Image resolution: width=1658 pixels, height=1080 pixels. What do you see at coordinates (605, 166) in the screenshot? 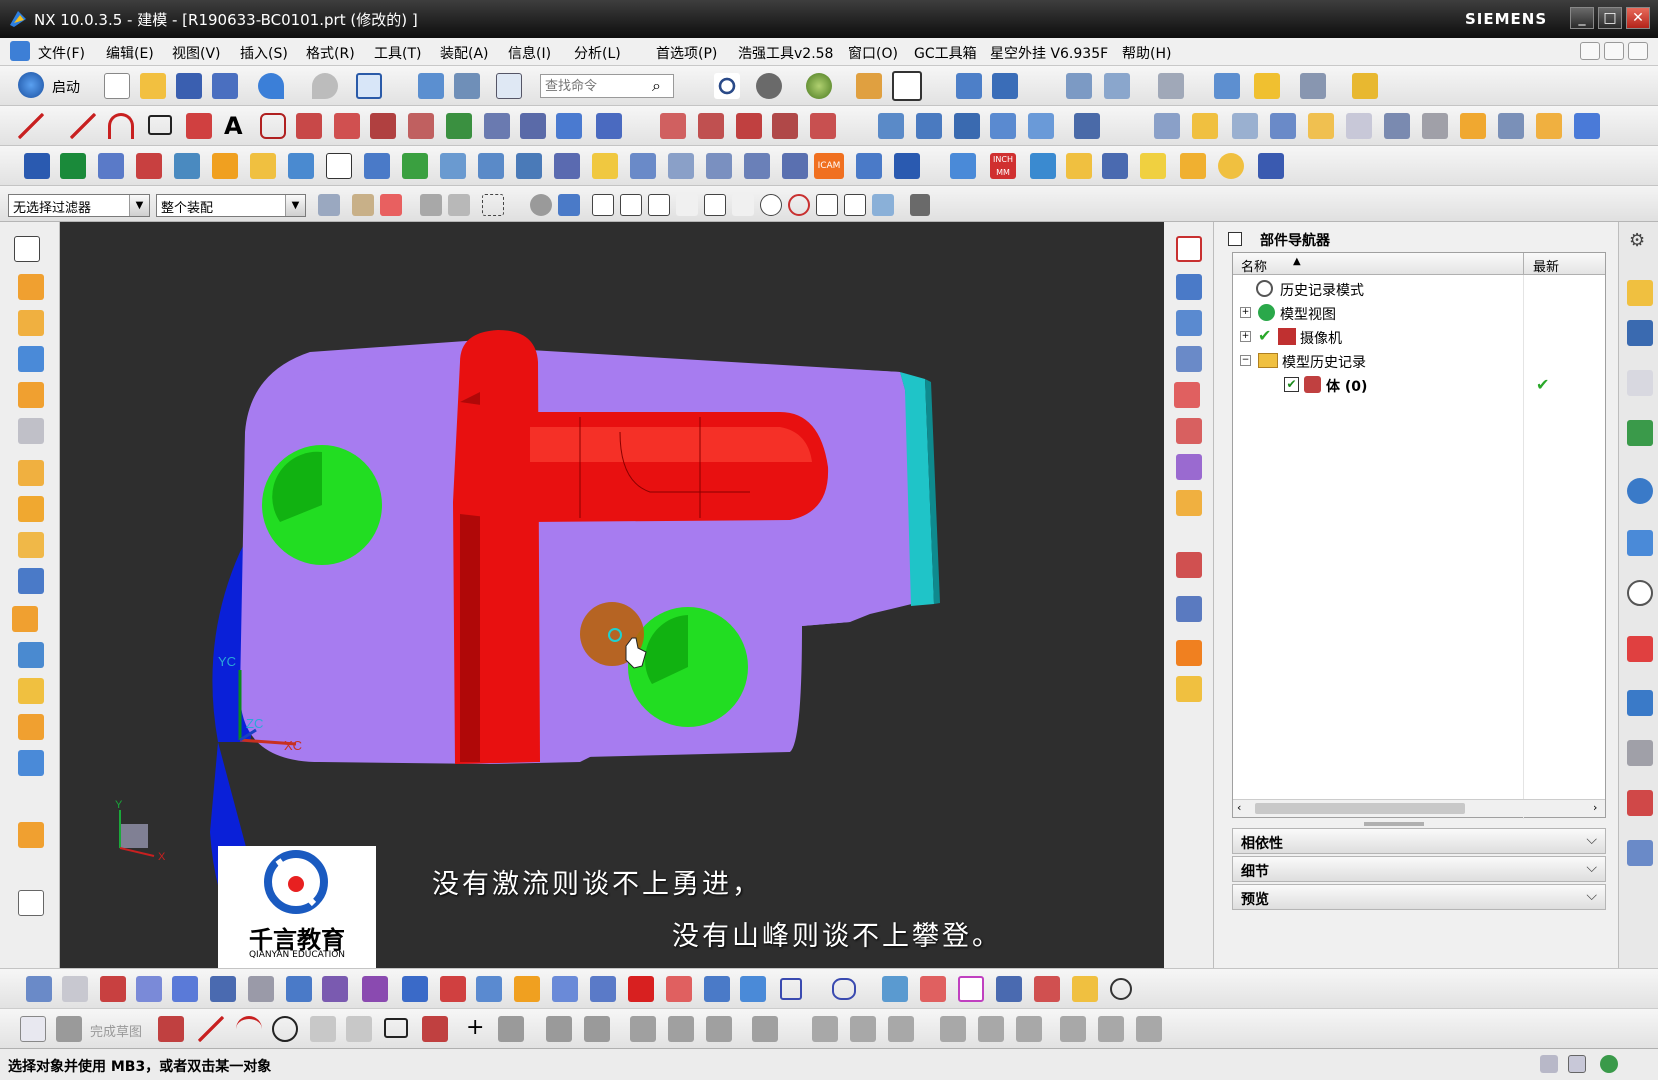
I see `wrench-icon` at bounding box center [605, 166].